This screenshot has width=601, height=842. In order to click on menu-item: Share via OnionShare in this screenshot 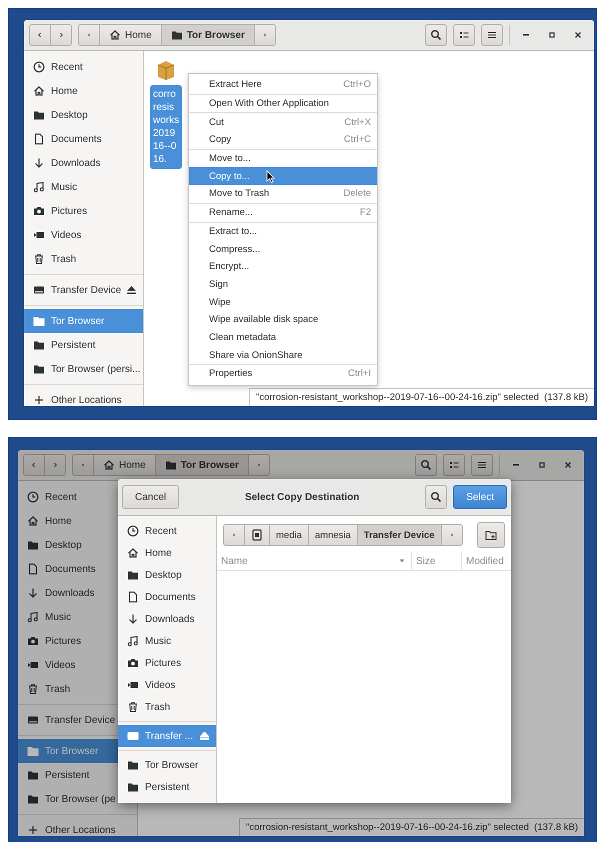, I will do `click(283, 355)`.